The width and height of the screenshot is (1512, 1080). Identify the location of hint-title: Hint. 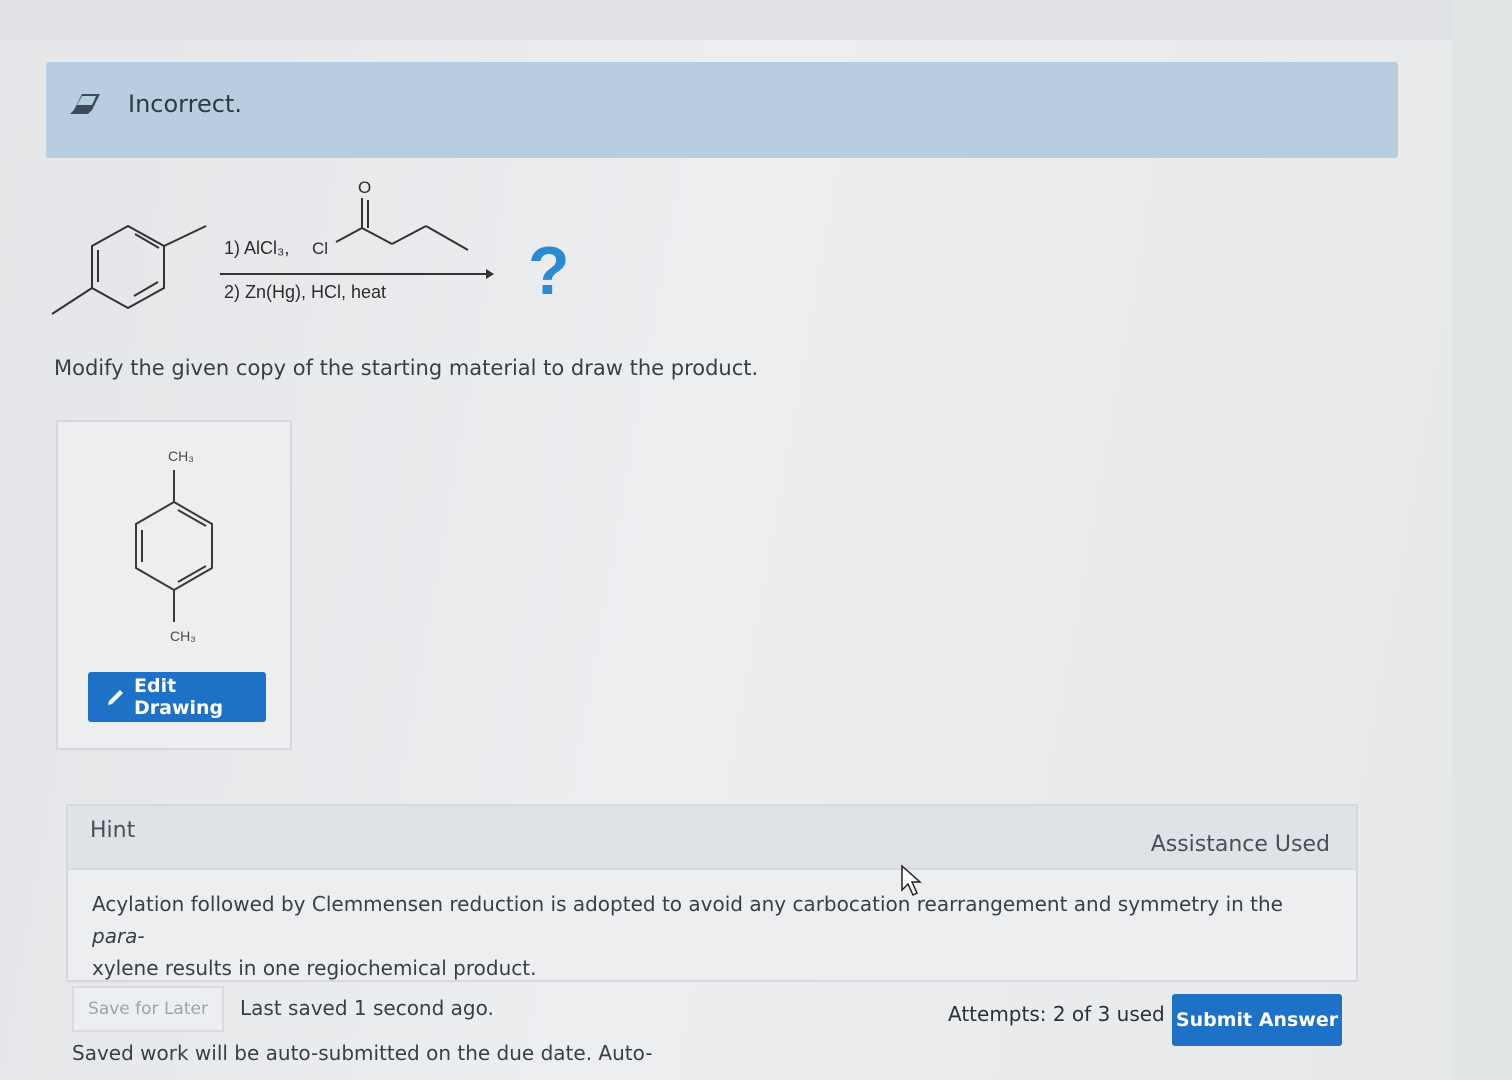
(113, 830).